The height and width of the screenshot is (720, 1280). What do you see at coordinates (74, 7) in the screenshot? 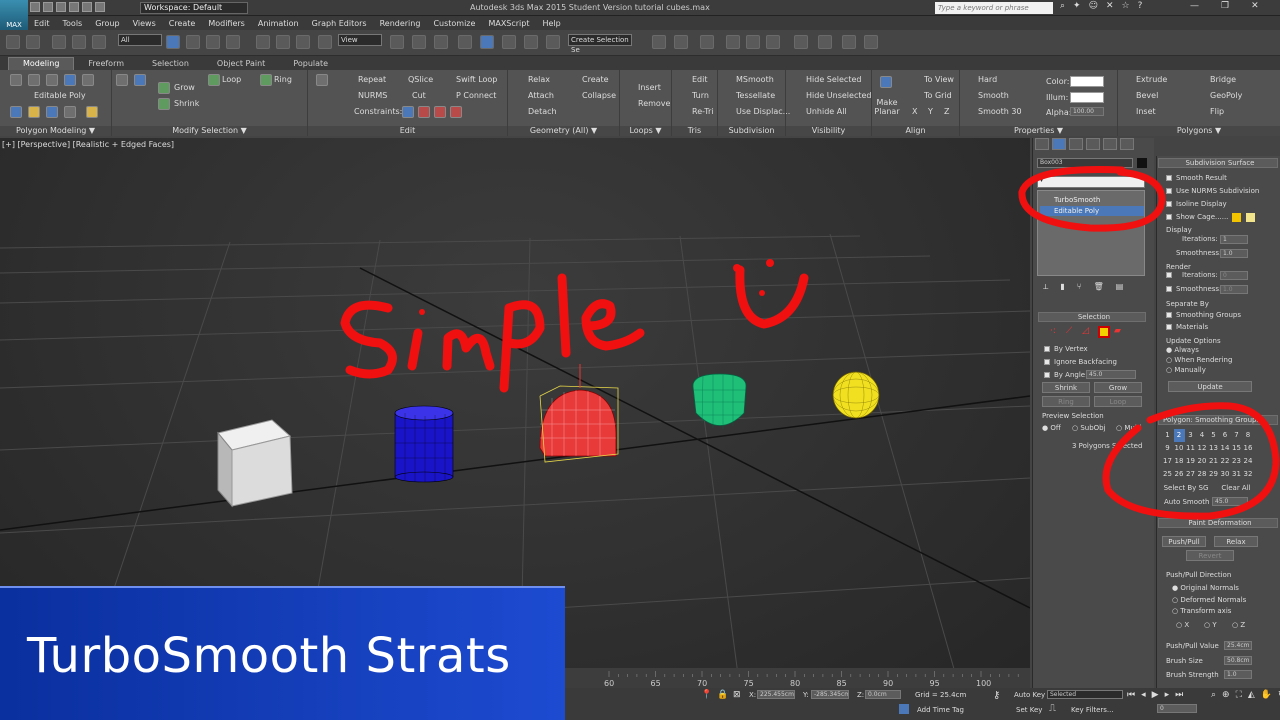
I see `undo-icon` at bounding box center [74, 7].